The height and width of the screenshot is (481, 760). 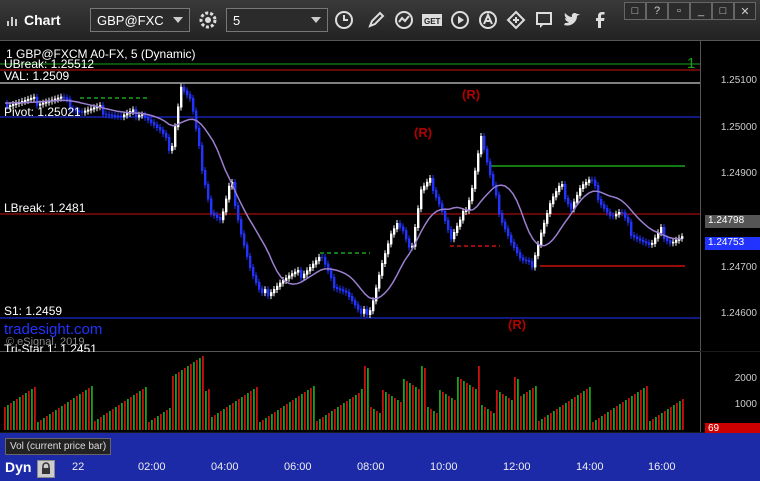 What do you see at coordinates (730, 394) in the screenshot?
I see `volume-axis: 2000 1000 69` at bounding box center [730, 394].